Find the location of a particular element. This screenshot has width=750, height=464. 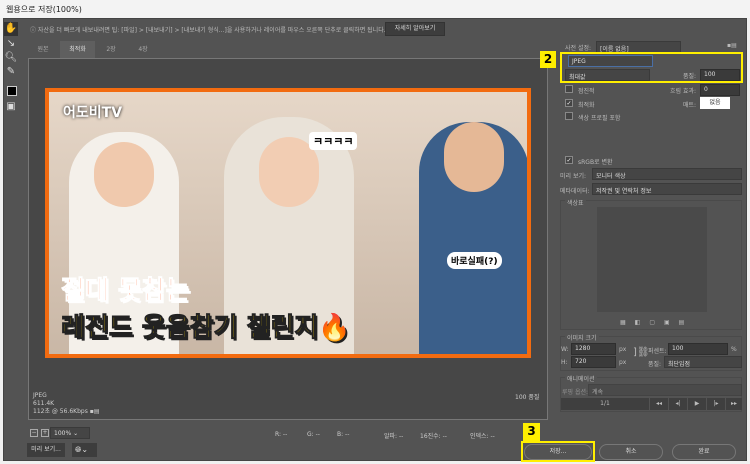

height-unit: px is located at coordinates (623, 362).